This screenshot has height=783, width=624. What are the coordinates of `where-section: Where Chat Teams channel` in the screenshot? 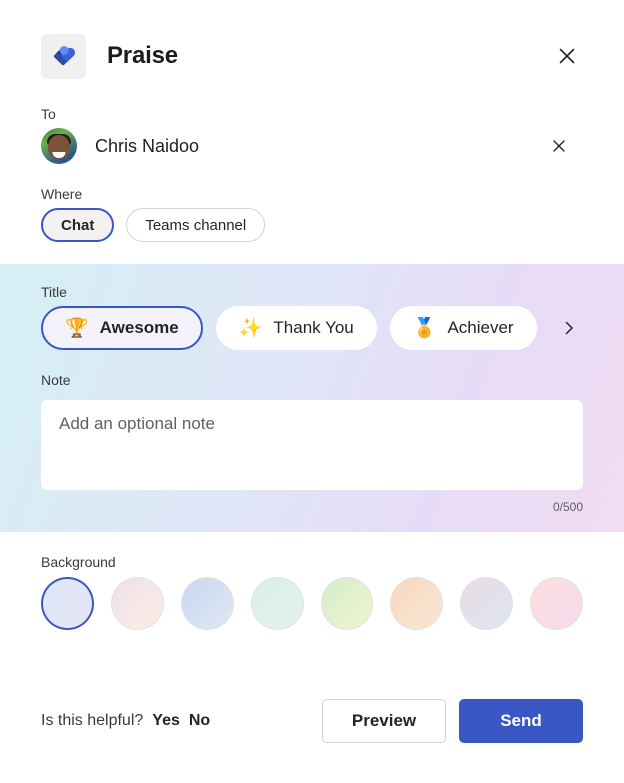 It's located at (312, 203).